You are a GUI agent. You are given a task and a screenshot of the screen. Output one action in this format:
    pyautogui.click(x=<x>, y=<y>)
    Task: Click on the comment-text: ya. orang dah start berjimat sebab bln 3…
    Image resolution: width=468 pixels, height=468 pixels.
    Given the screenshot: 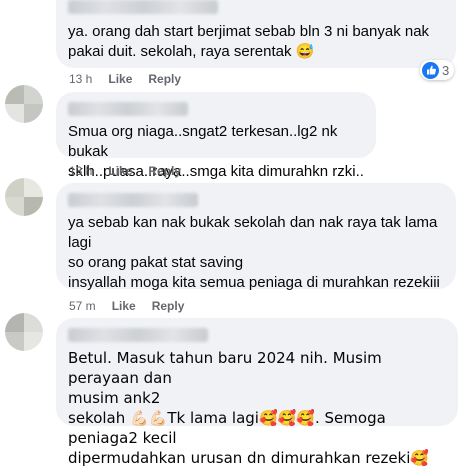 What is the action you would take?
    pyautogui.click(x=249, y=41)
    